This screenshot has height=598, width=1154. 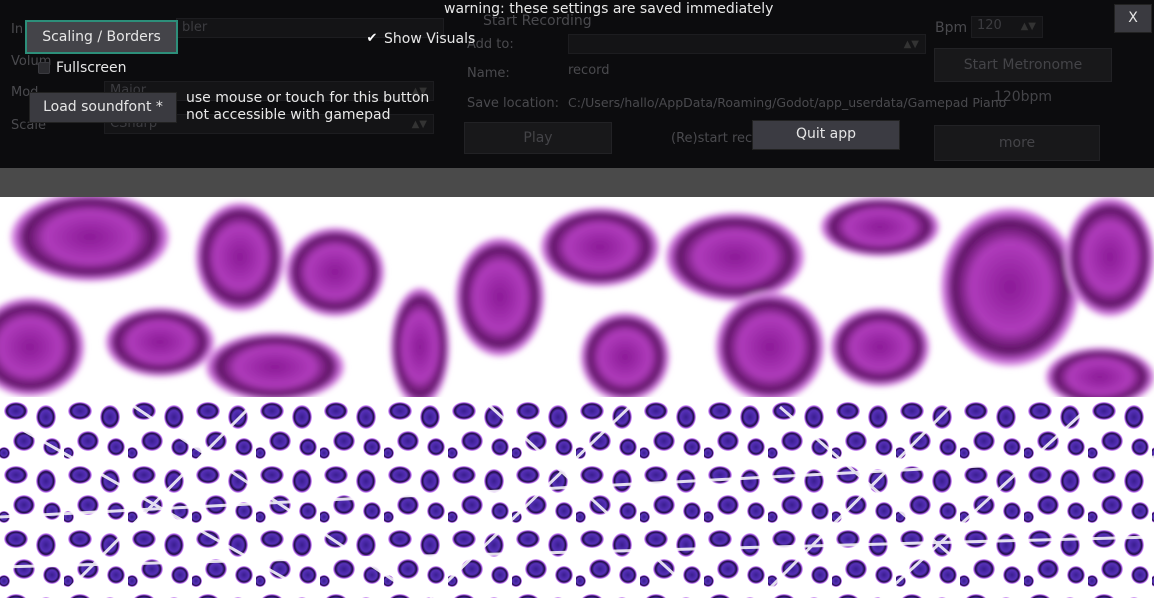 I want to click on add-to-select: ▲▼, so click(x=747, y=44).